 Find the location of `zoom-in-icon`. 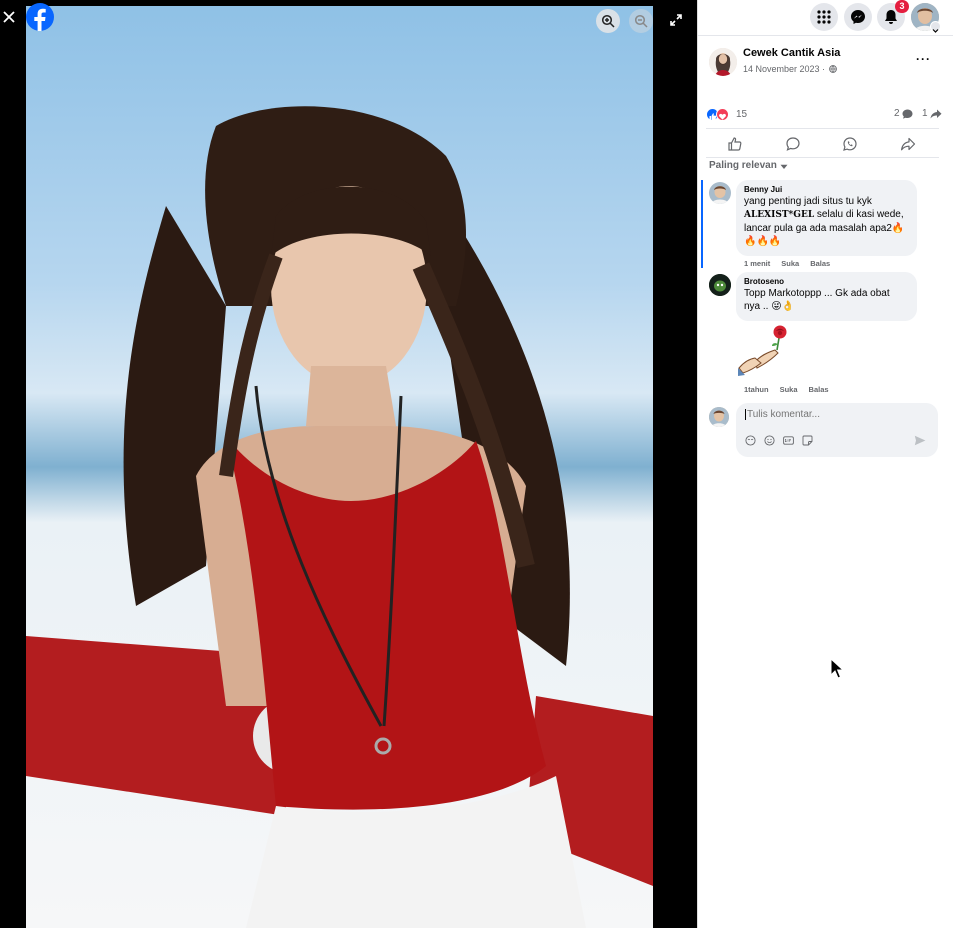

zoom-in-icon is located at coordinates (608, 21).